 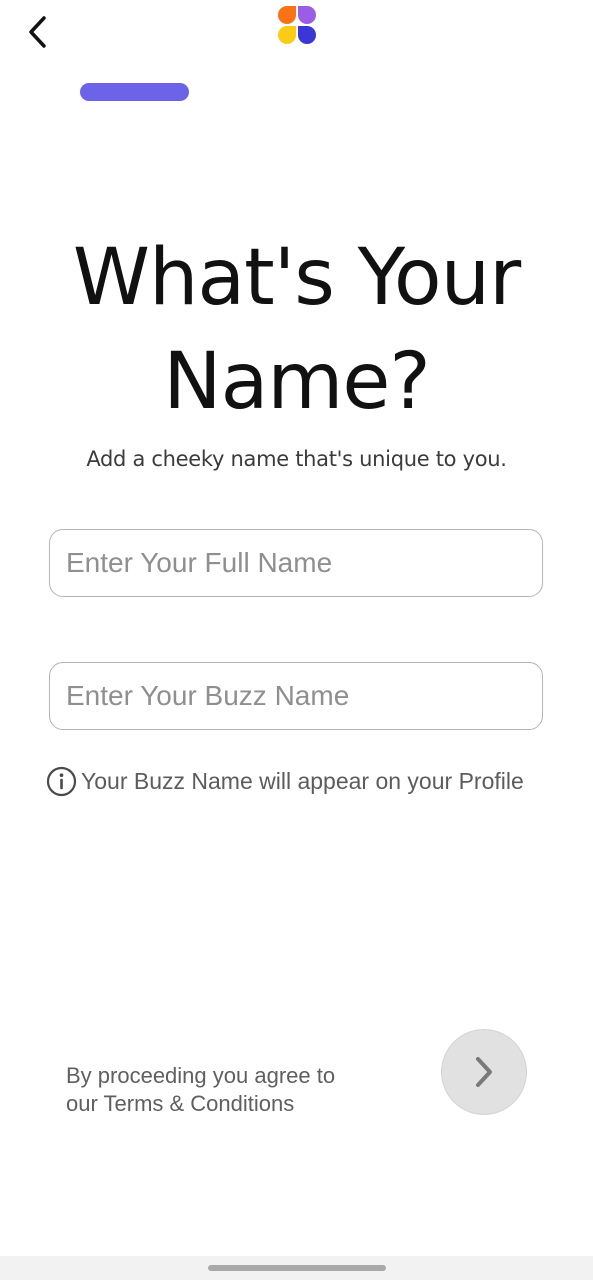 I want to click on buzz-name-field-container, so click(x=296, y=696).